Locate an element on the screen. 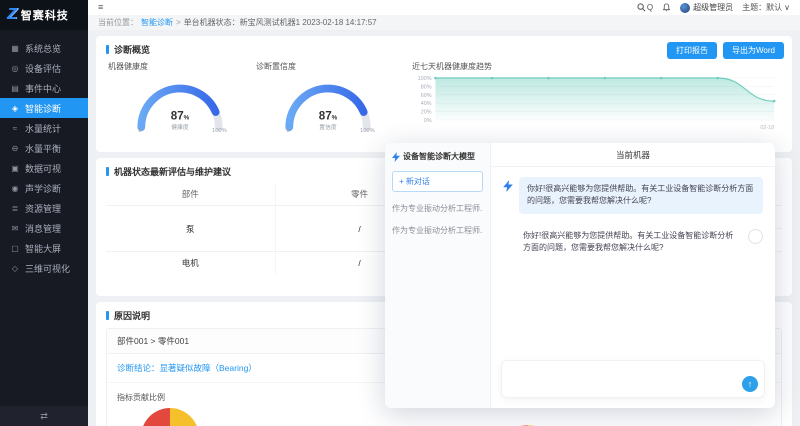 The width and height of the screenshot is (800, 426). sidebar-item-water-balance: ⊖ 水量平衡 is located at coordinates (44, 148).